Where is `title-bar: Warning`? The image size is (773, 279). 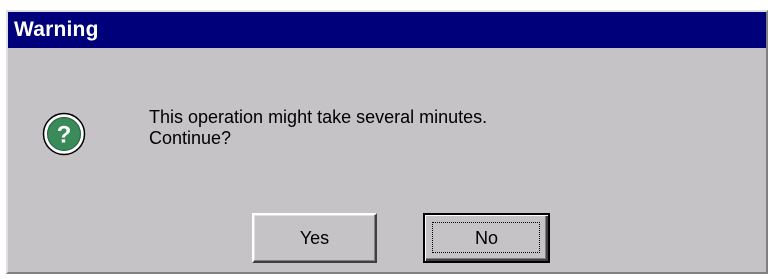
title-bar: Warning is located at coordinates (387, 30).